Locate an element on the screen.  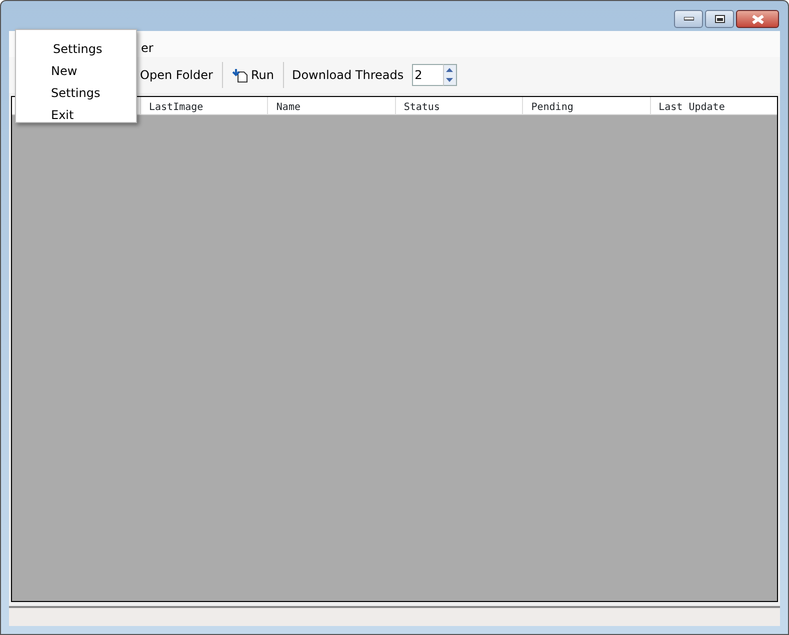
minimize-icon is located at coordinates (689, 19).